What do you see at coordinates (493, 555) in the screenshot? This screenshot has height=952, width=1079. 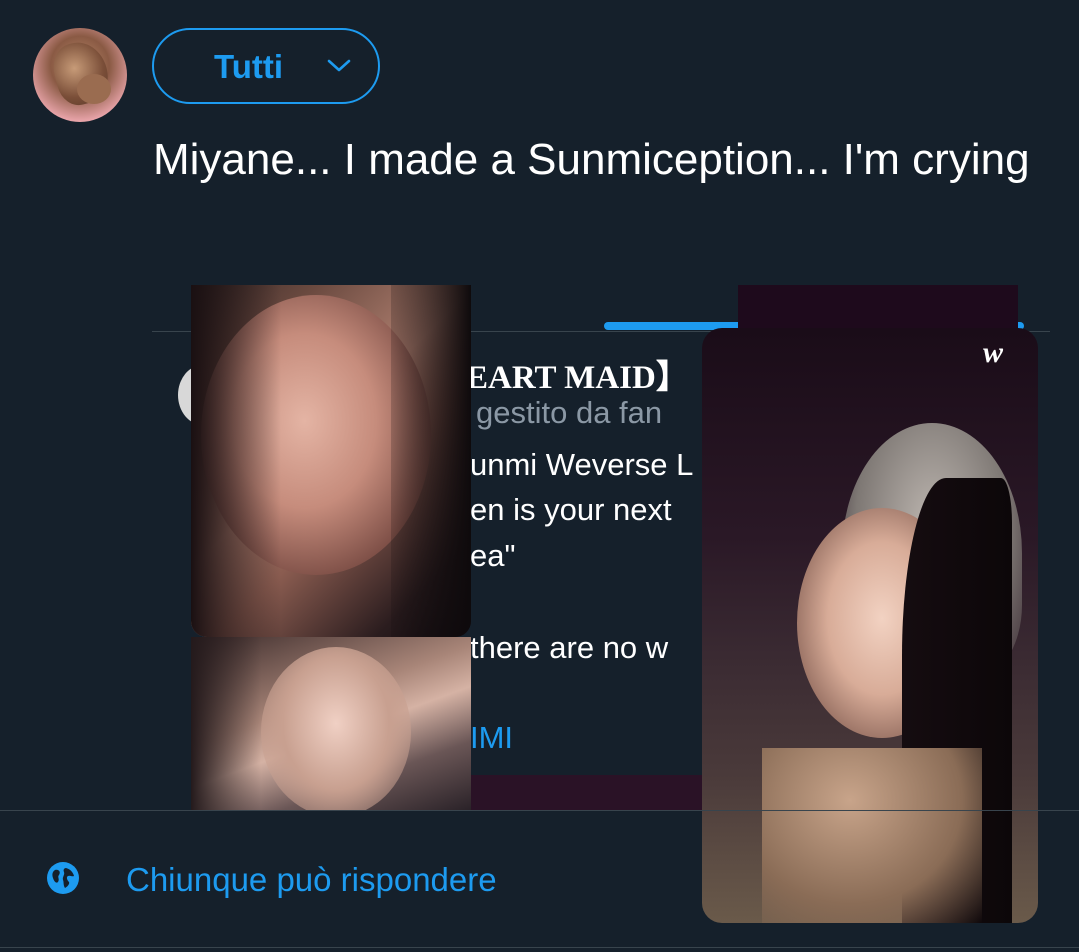 I see `quoted-tweet-line: ea"` at bounding box center [493, 555].